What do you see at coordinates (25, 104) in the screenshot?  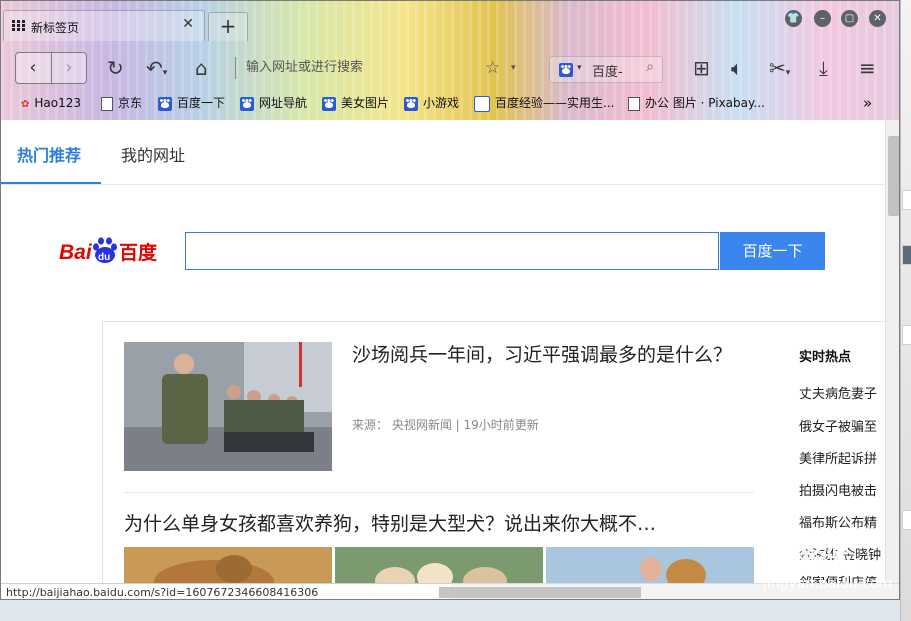 I see `hao123-icon: ✿` at bounding box center [25, 104].